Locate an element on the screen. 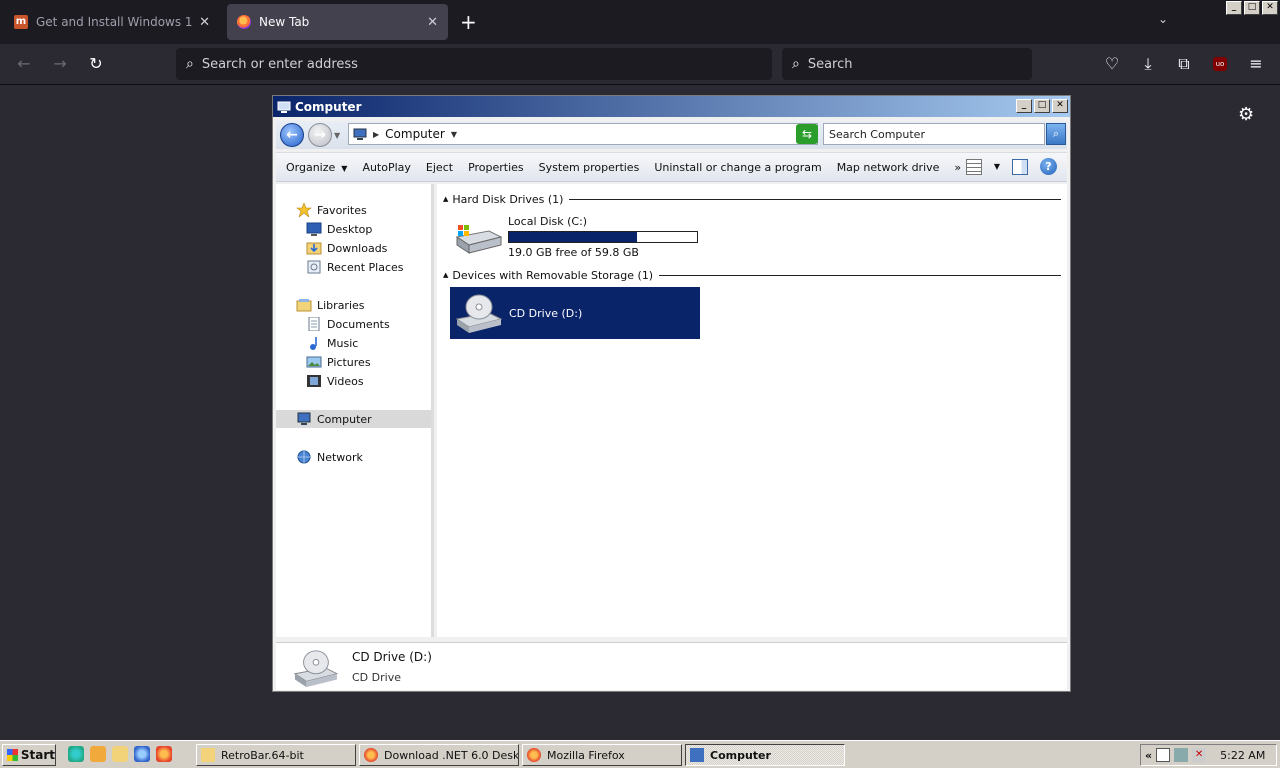  desktop-switch-icon is located at coordinates (76, 754).